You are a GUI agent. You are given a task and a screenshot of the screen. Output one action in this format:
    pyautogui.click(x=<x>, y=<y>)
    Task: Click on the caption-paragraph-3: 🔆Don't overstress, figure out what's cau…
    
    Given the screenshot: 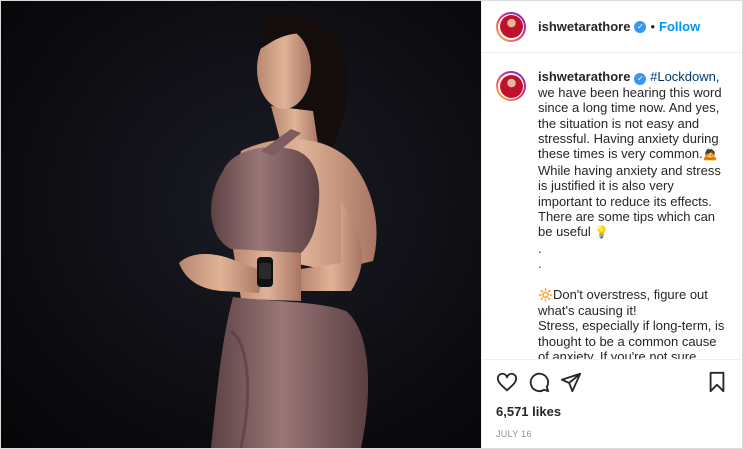 What is the action you would take?
    pyautogui.click(x=623, y=302)
    